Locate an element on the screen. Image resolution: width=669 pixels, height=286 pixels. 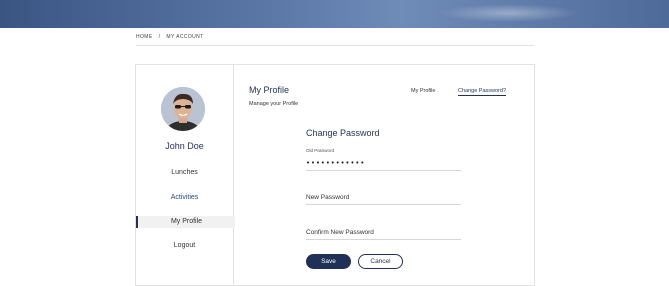
new-password-field is located at coordinates (383, 197).